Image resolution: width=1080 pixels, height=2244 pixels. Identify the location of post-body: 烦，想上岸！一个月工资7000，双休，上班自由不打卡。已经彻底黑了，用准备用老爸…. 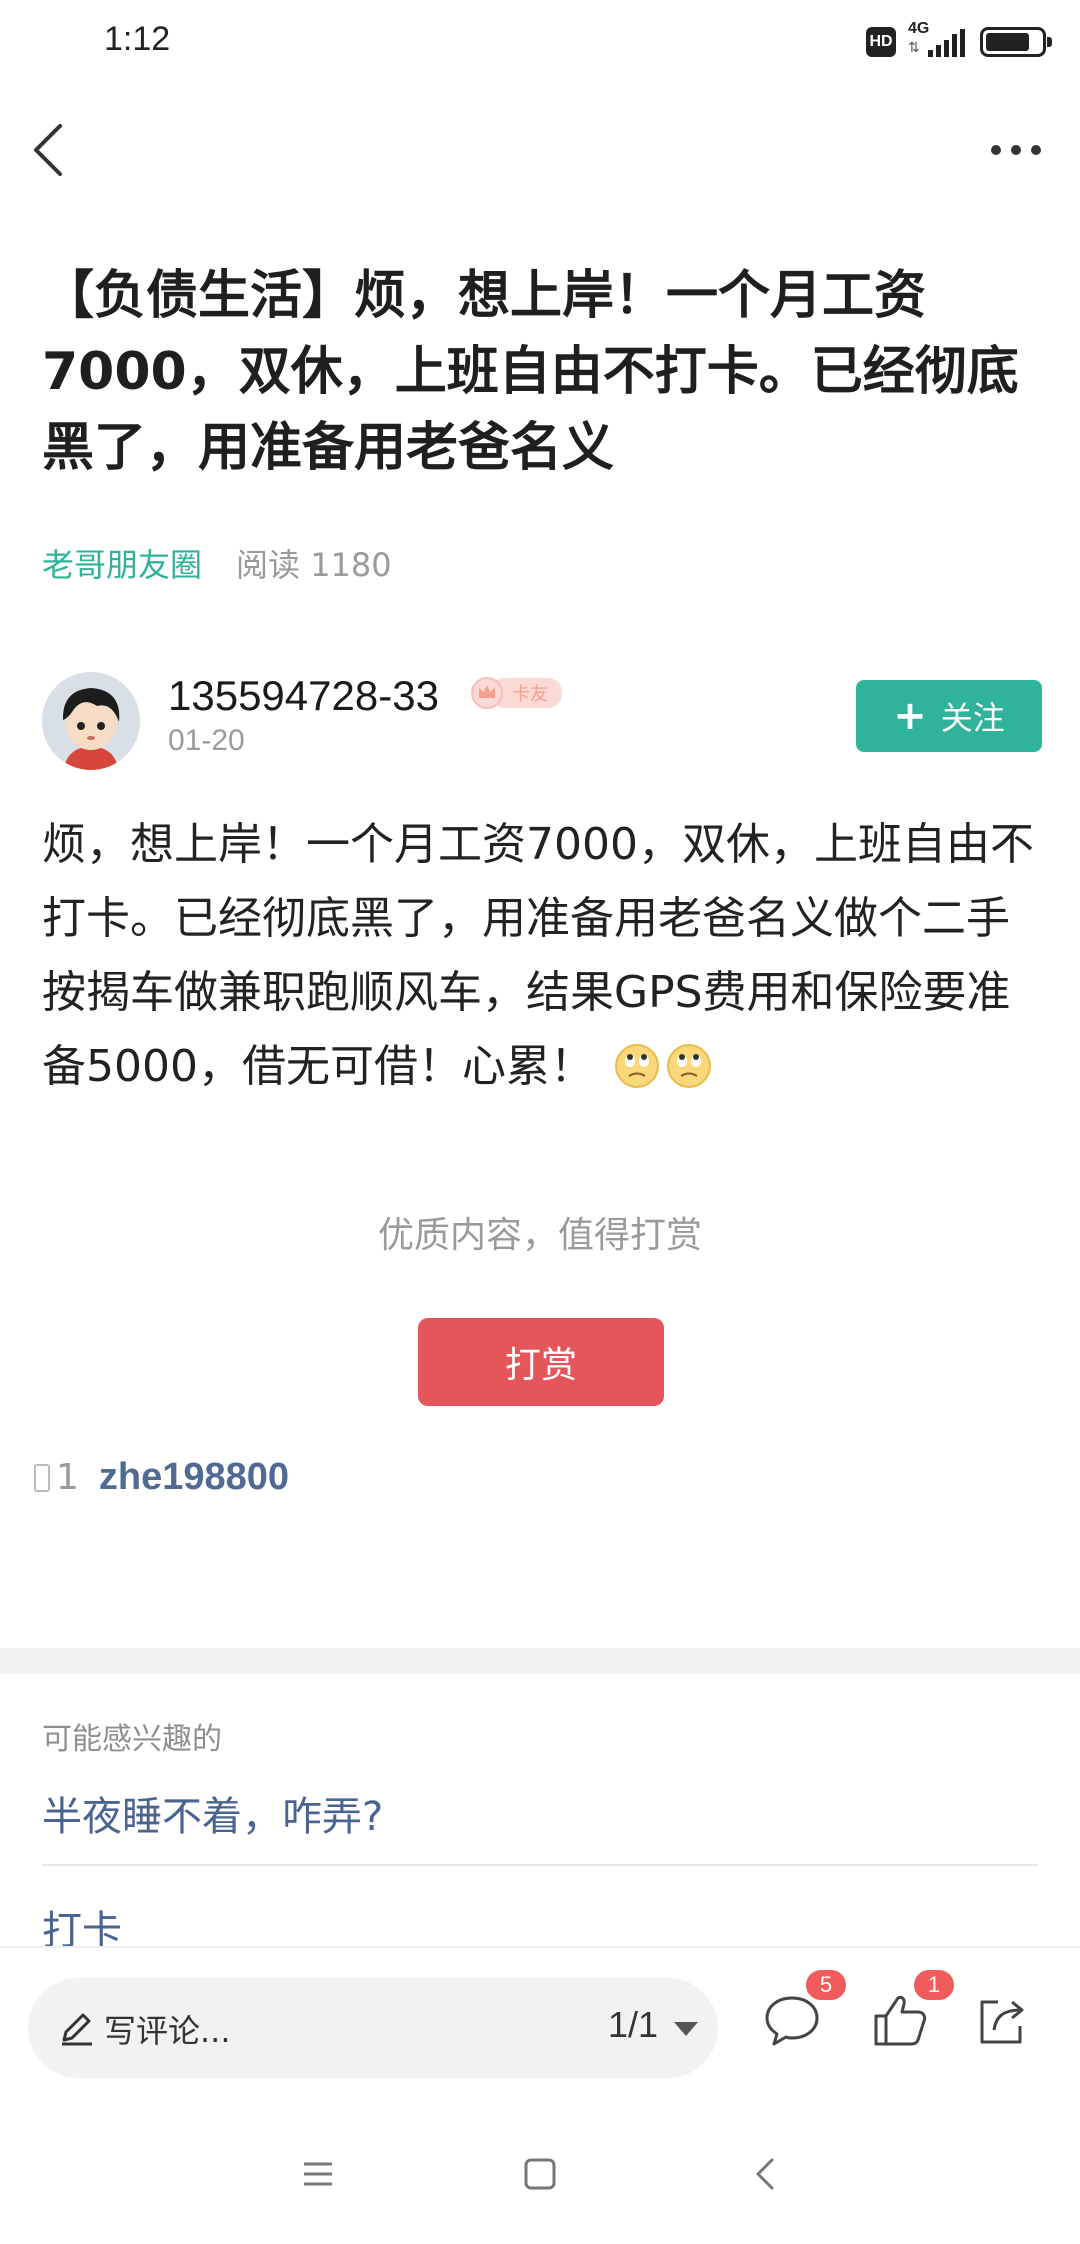
(542, 956).